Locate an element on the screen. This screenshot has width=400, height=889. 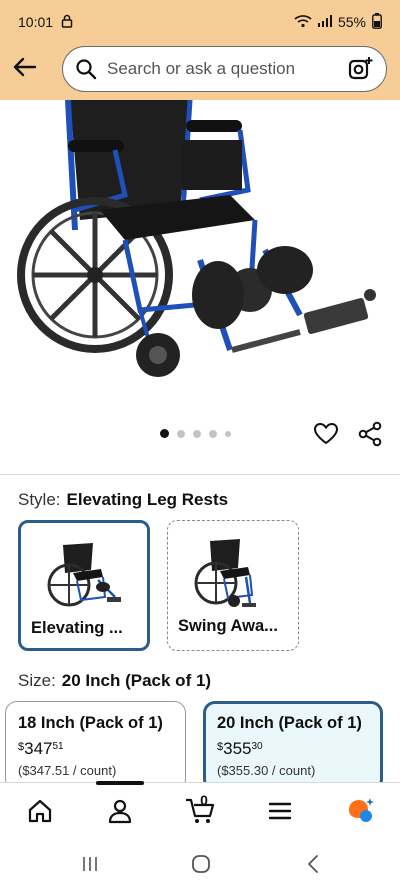
share-icon is located at coordinates (370, 434).